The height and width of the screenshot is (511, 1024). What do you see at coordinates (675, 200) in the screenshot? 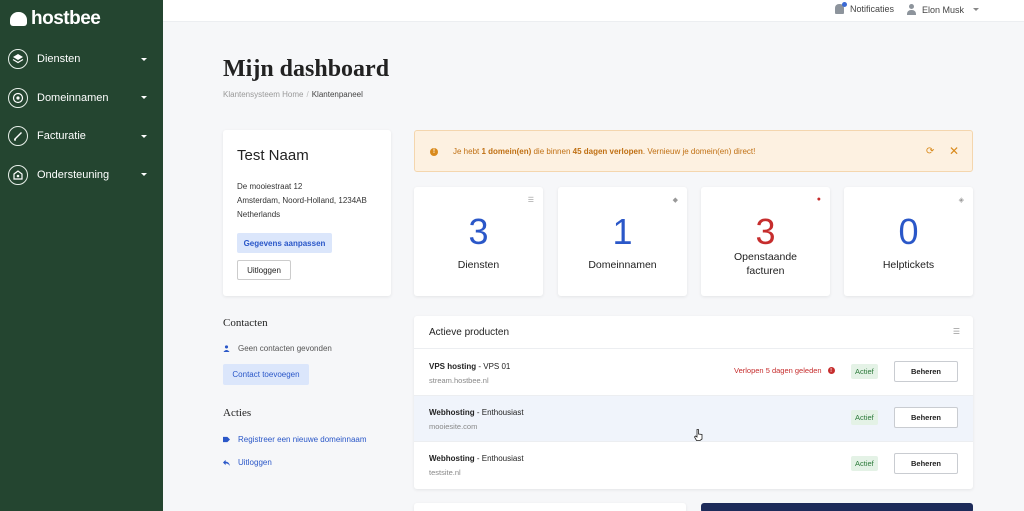
I see `tag-icon: ◆` at bounding box center [675, 200].